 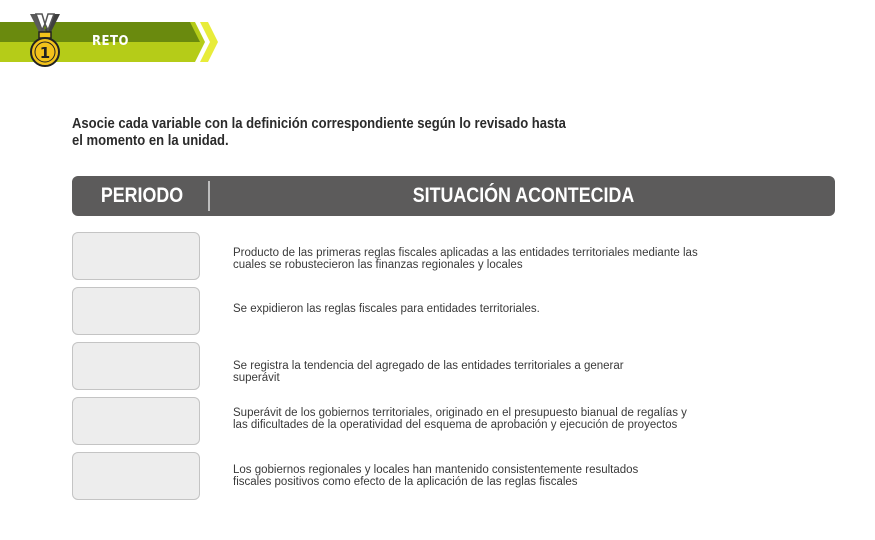 I want to click on table-header: PERIODO SITUACIÓN ACONTECIDA, so click(x=453, y=196).